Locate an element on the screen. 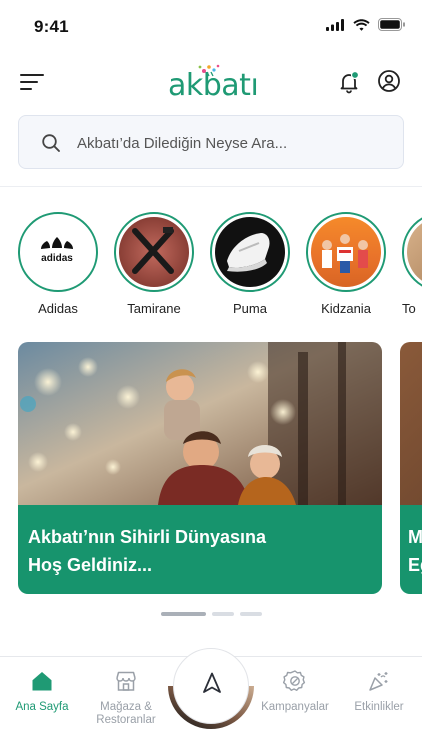 The width and height of the screenshot is (422, 750). akbati-logo: akbatı is located at coordinates (213, 83).